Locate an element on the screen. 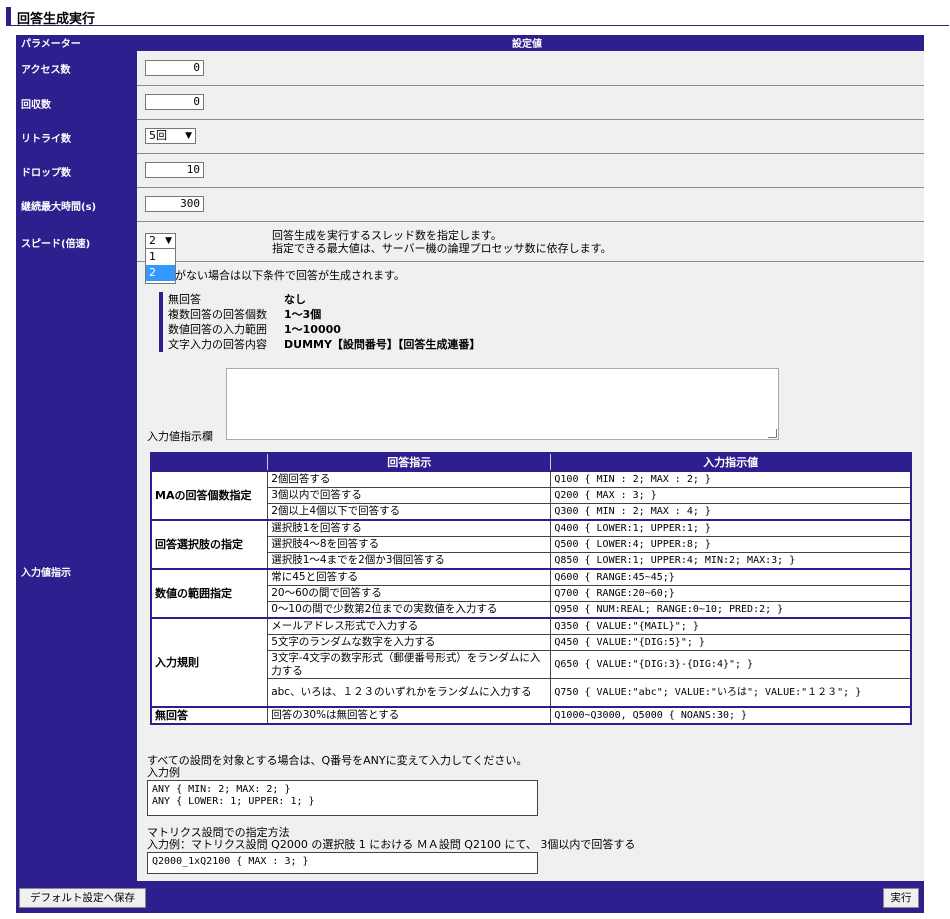  label-drop: ドロップ数 is located at coordinates (46, 173).